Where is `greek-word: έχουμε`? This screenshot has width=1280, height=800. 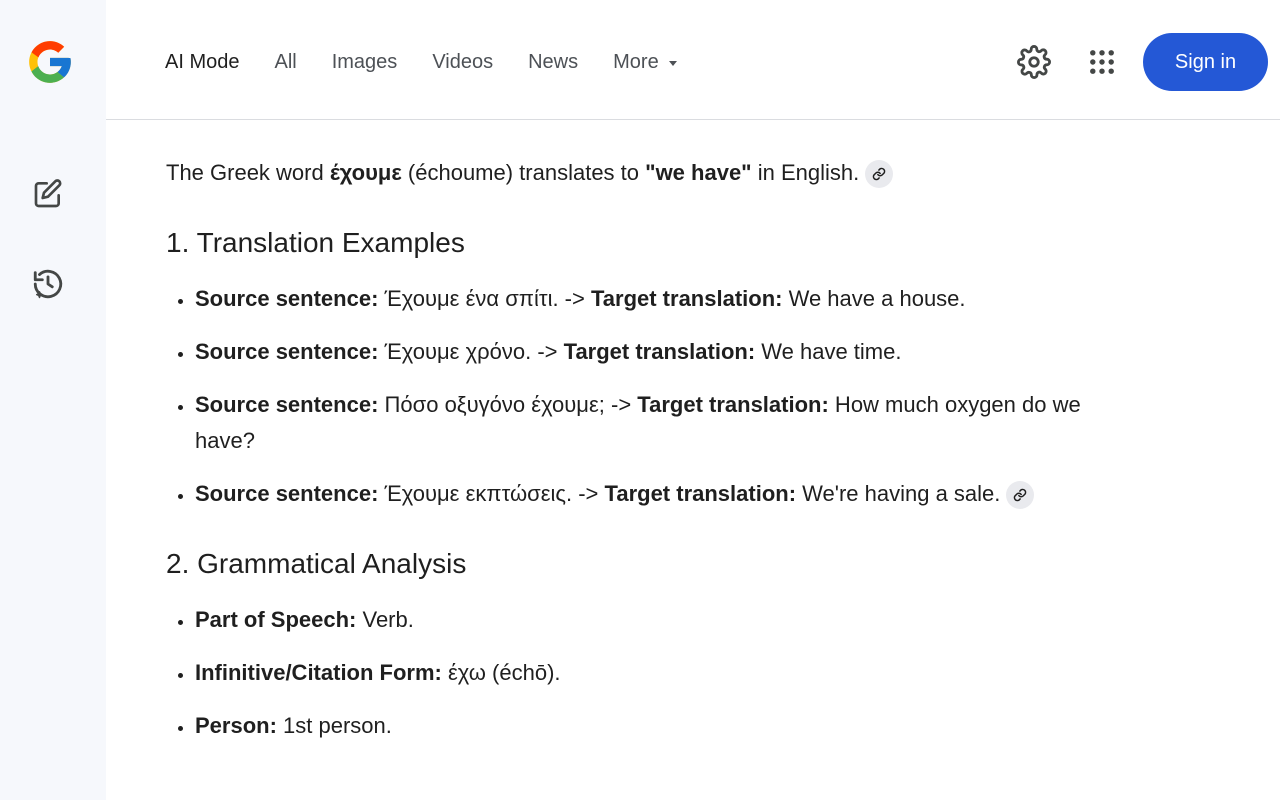
greek-word: έχουμε is located at coordinates (365, 172).